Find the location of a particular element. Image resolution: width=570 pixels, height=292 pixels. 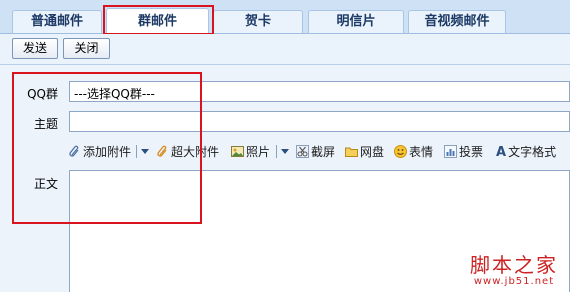

vote-label: 投票 is located at coordinates (471, 152).